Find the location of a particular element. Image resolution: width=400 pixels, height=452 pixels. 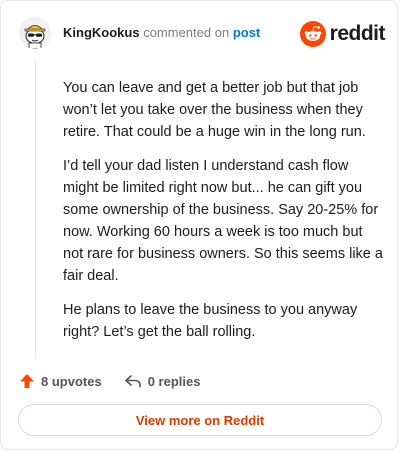

byline-verb: commented on is located at coordinates (186, 32).